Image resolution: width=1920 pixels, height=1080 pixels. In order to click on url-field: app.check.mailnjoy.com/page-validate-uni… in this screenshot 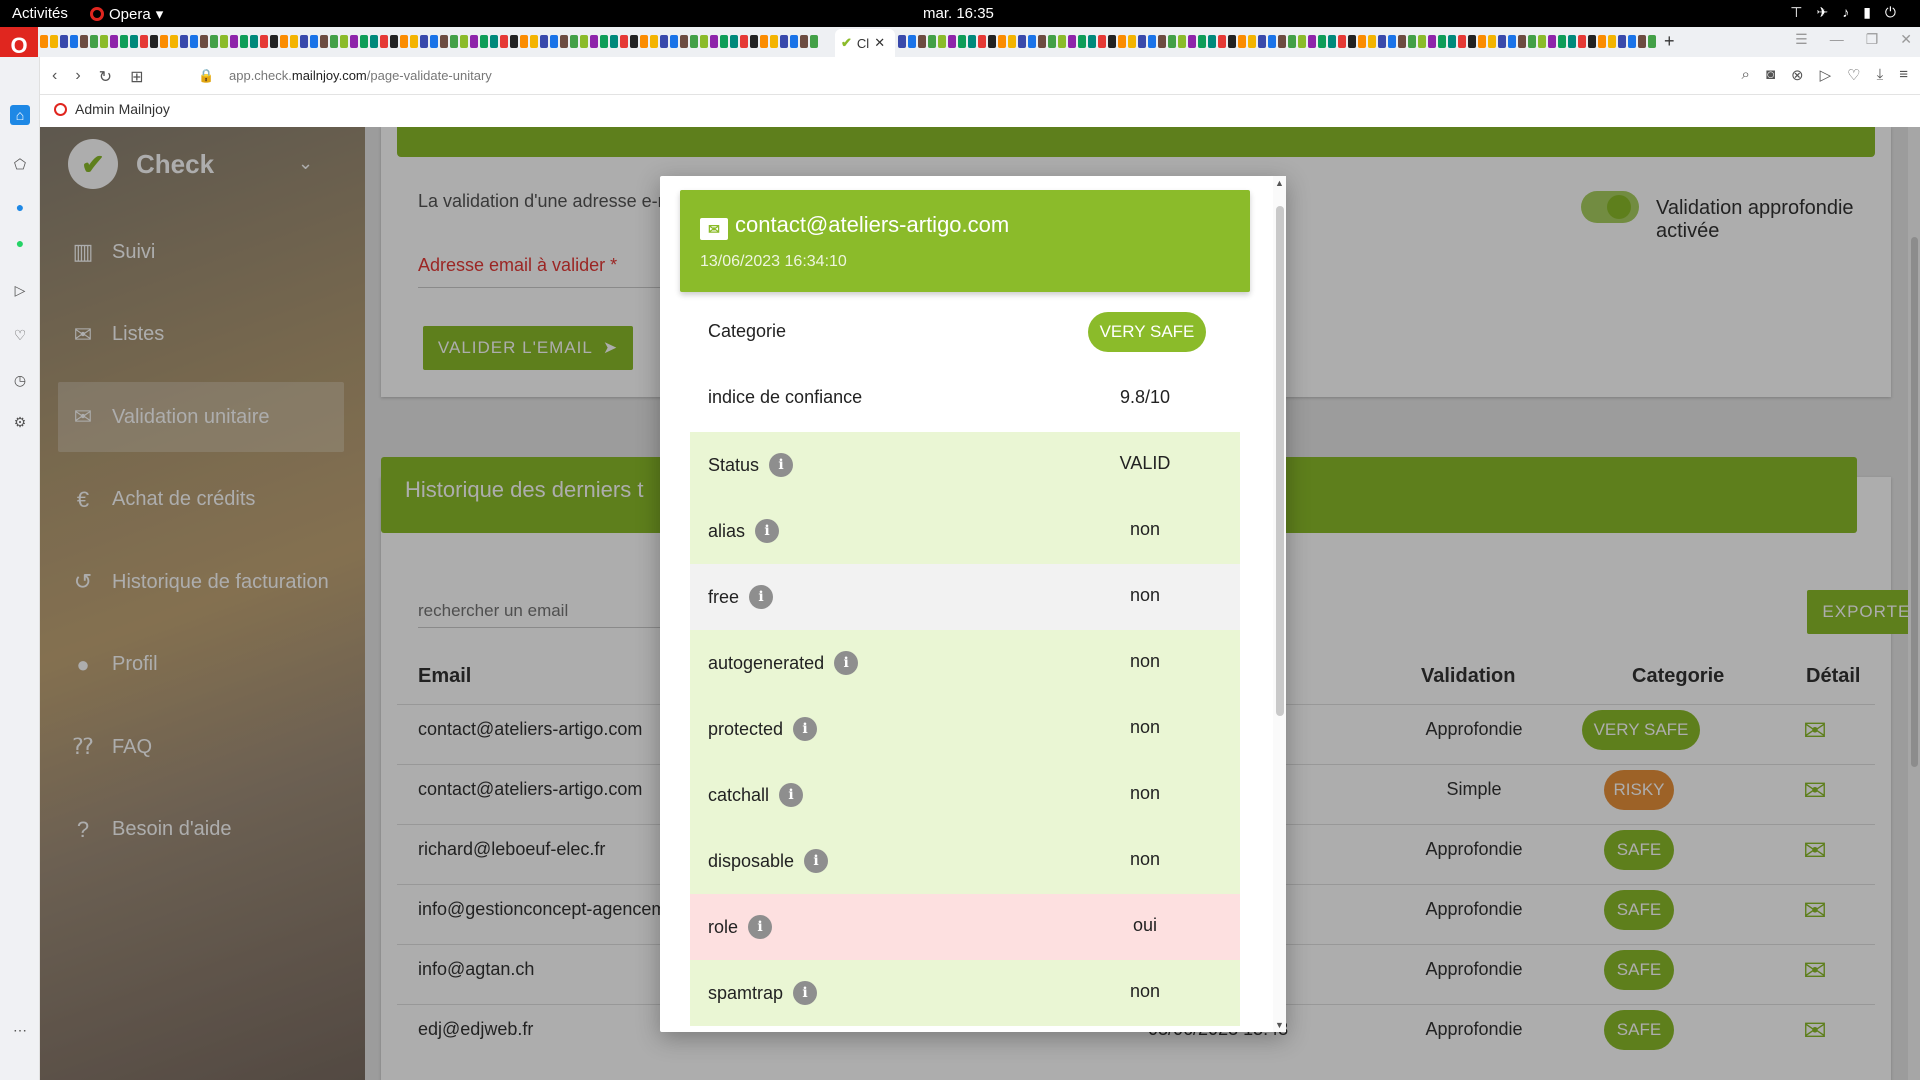, I will do `click(360, 75)`.